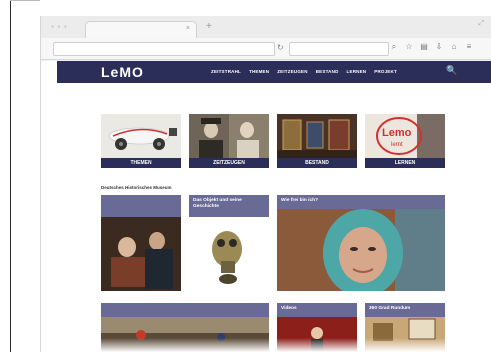  Describe the element at coordinates (266, 345) in the screenshot. I see `bottom-fade` at that location.